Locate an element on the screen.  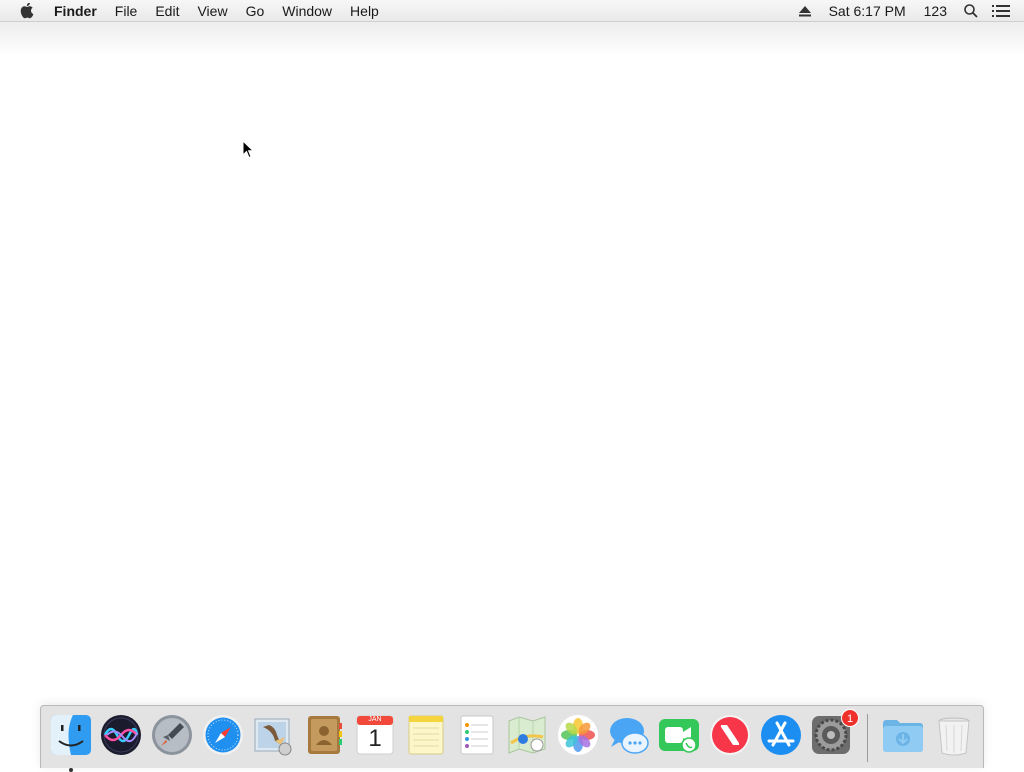
app-store-icon is located at coordinates (781, 735).